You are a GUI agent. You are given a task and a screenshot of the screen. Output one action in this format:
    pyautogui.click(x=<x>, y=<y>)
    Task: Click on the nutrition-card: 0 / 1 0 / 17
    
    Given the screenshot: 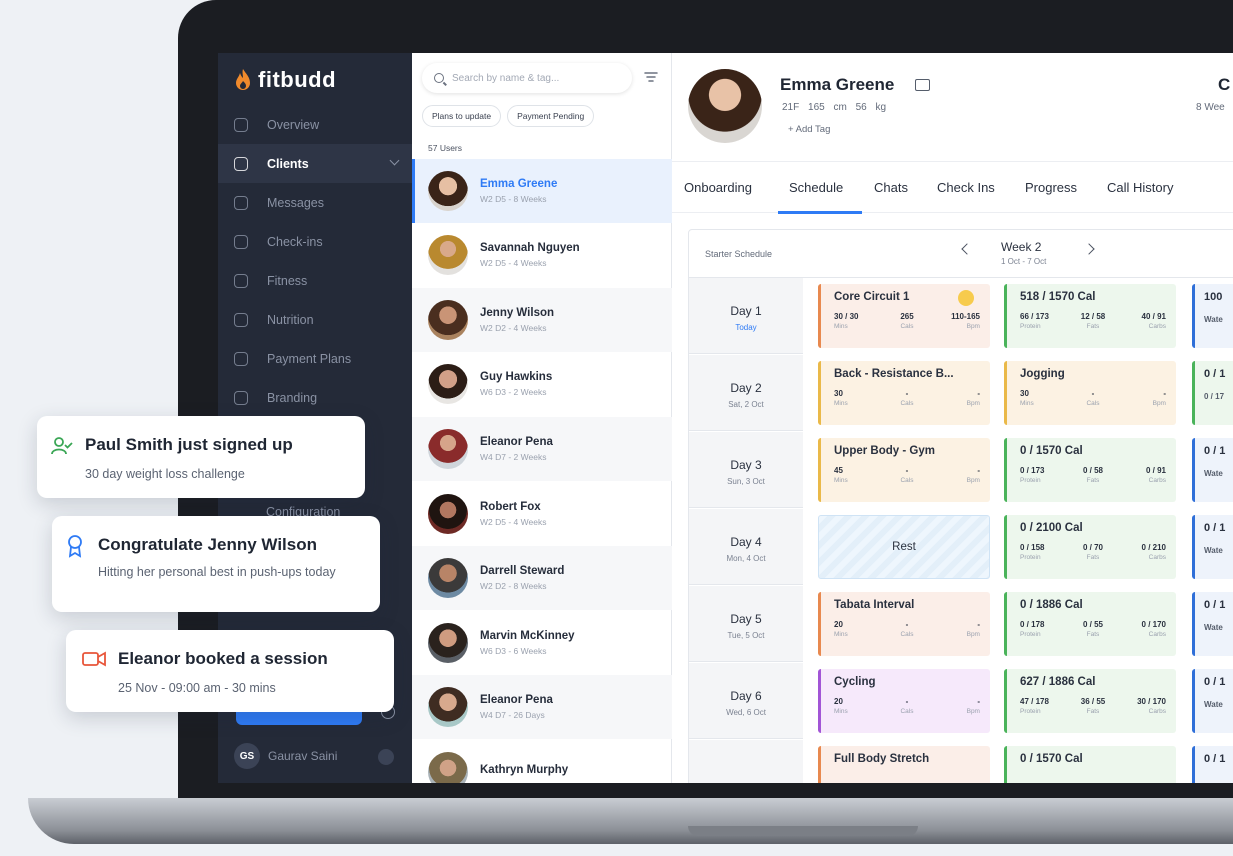 What is the action you would take?
    pyautogui.click(x=1212, y=393)
    